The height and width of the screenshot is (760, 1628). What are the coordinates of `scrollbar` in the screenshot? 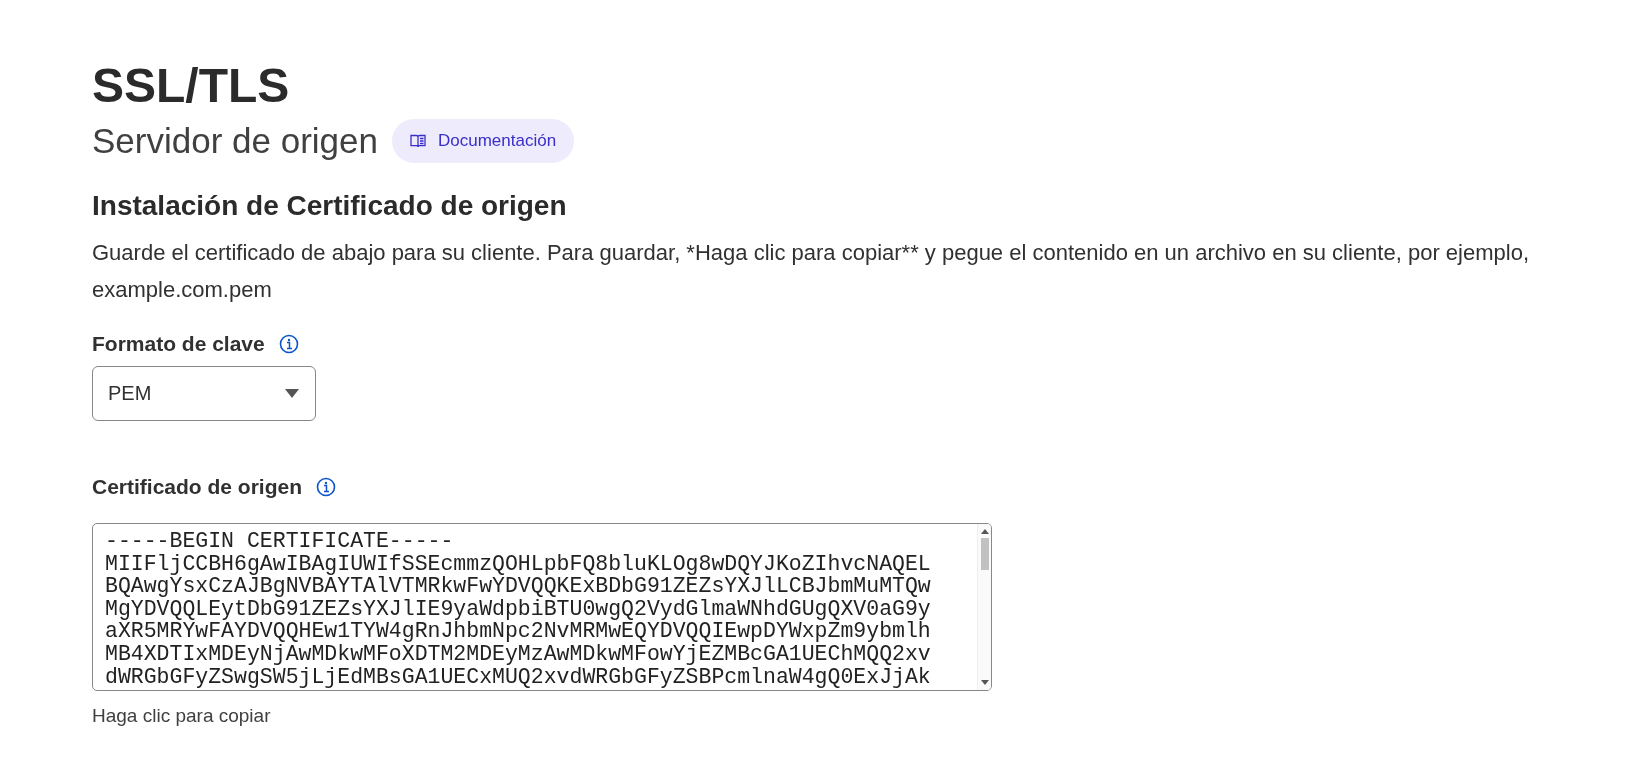 It's located at (984, 607).